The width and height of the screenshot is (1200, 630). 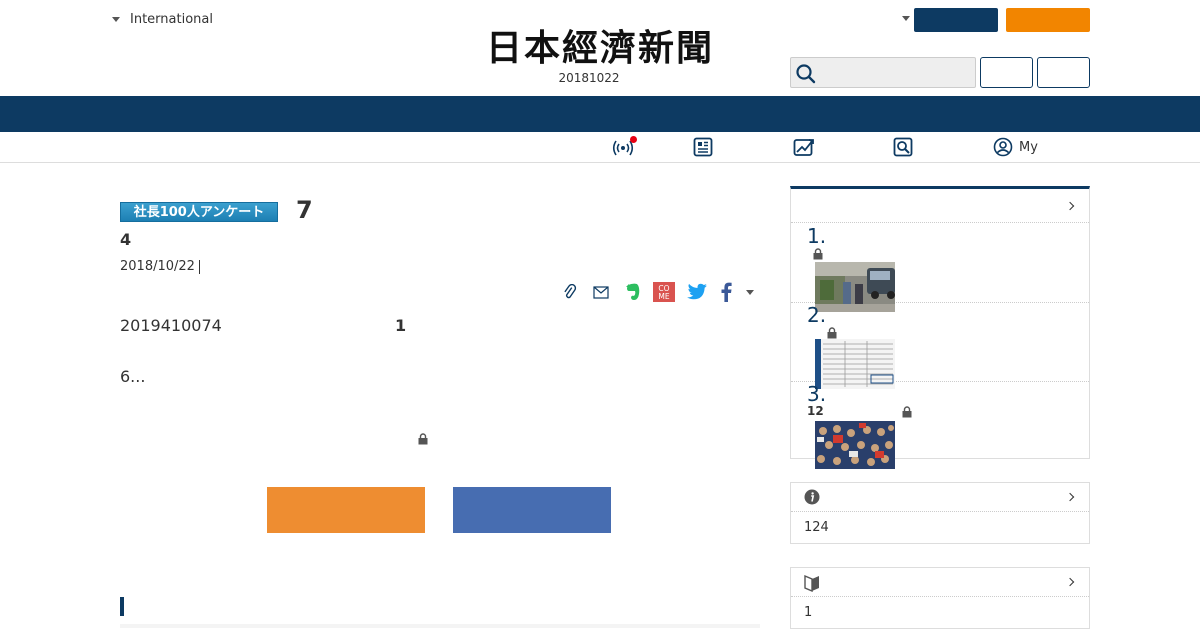 What do you see at coordinates (697, 292) in the screenshot?
I see `twitter-icon` at bounding box center [697, 292].